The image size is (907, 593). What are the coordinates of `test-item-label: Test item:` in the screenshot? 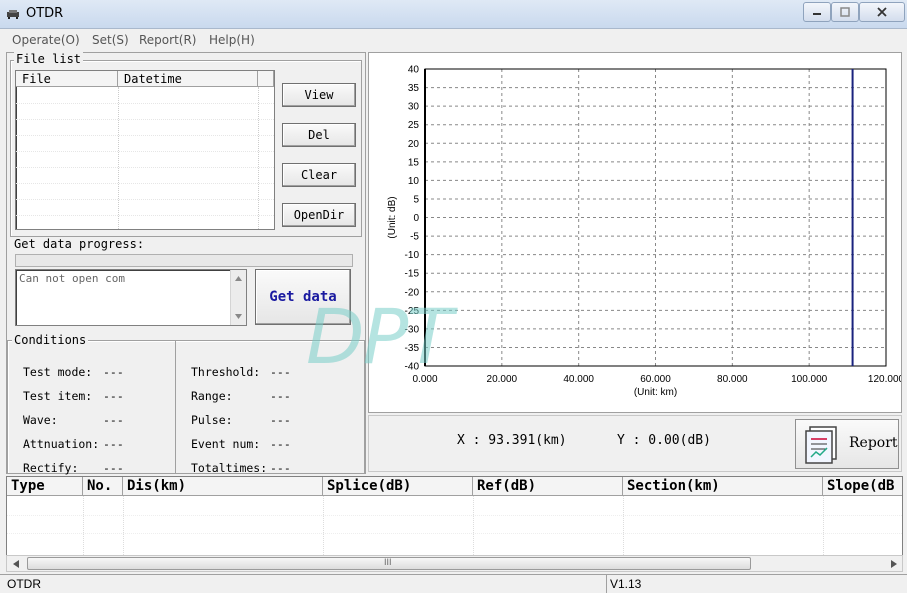 It's located at (58, 396).